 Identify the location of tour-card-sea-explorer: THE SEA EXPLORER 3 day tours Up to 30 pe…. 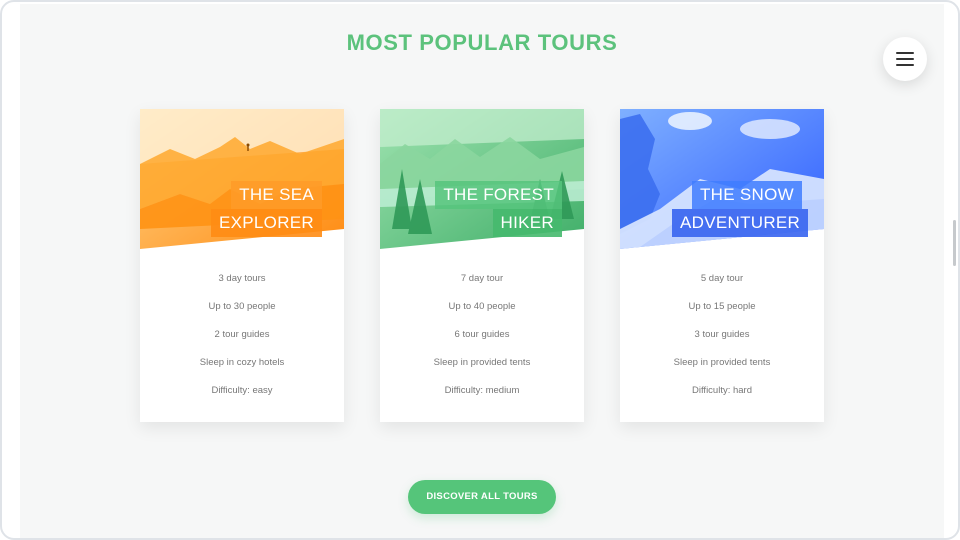
(242, 265).